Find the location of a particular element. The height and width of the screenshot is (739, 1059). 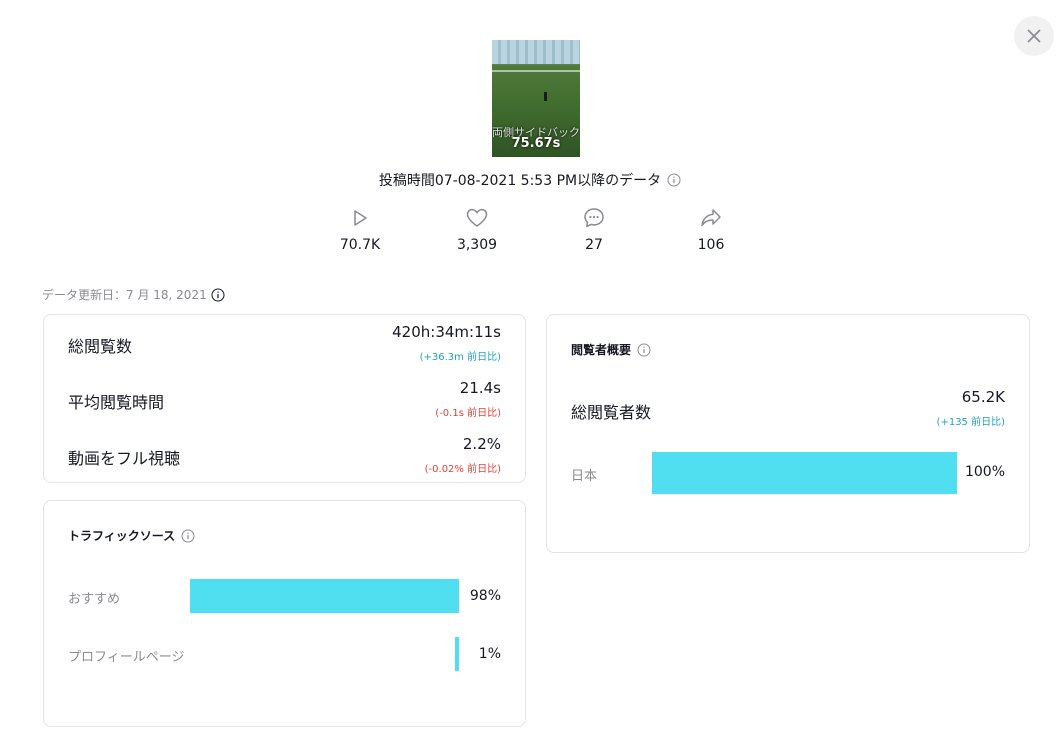

viewers-overview-title-text: 閲覧者概要 is located at coordinates (601, 350).